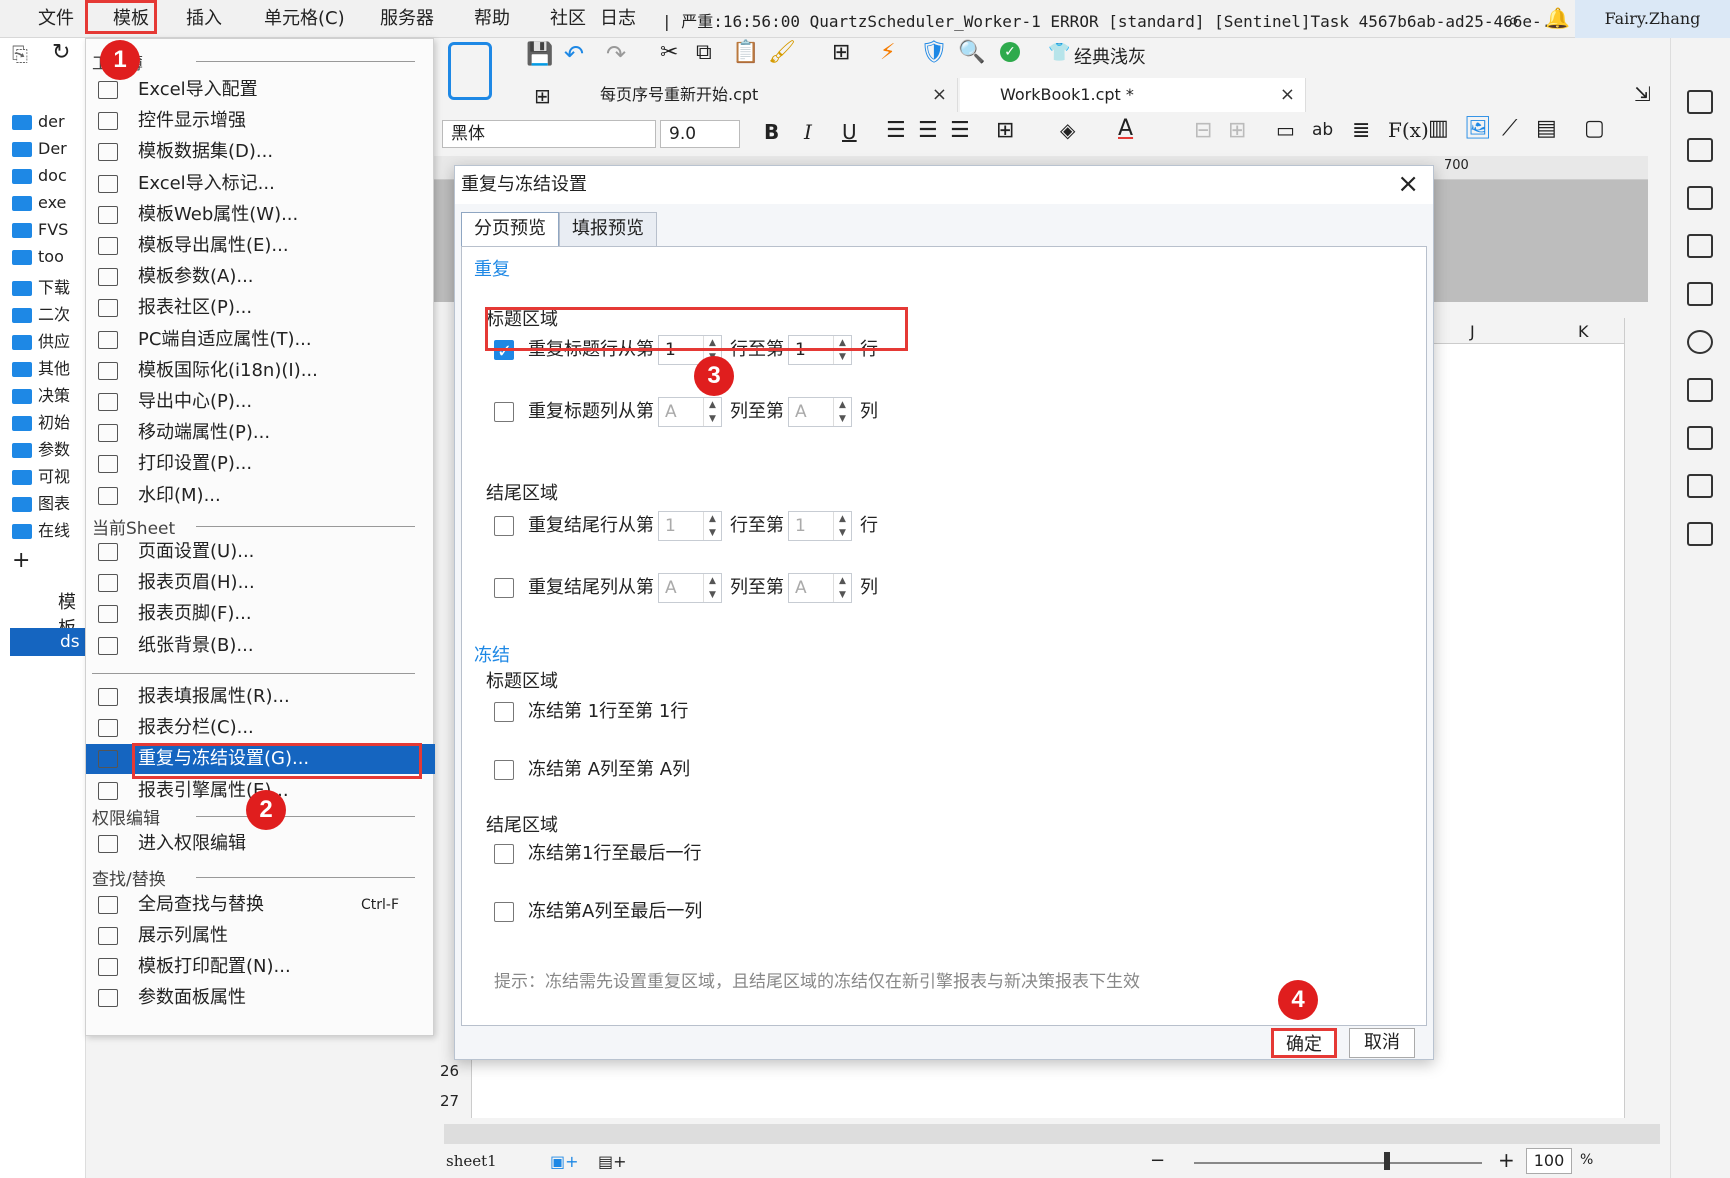 The width and height of the screenshot is (1730, 1178). Describe the element at coordinates (820, 526) in the screenshot. I see `to-spinner: 1 ▲ ▼` at that location.